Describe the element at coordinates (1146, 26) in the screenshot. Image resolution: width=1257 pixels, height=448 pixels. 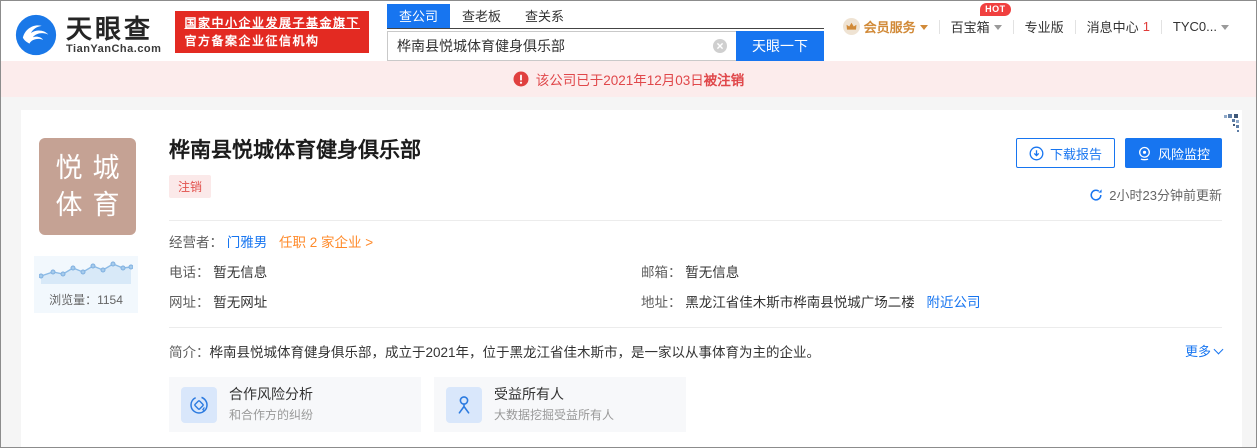
I see `message-count-badge: 1` at that location.